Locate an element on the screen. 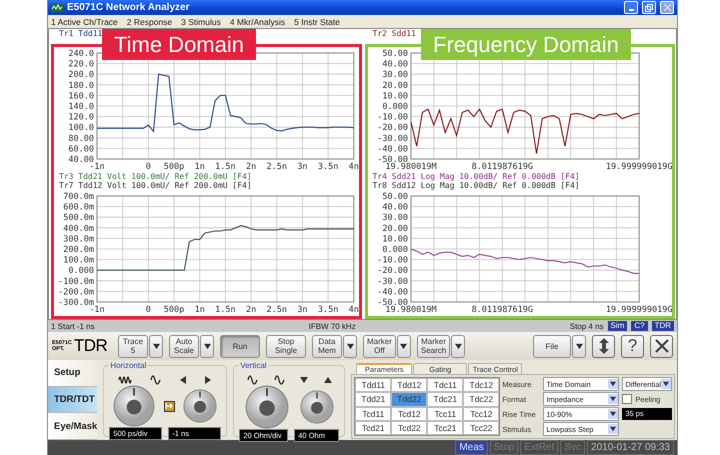 This screenshot has width=720, height=455. y-tick-label: 10.00 is located at coordinates (395, 96).